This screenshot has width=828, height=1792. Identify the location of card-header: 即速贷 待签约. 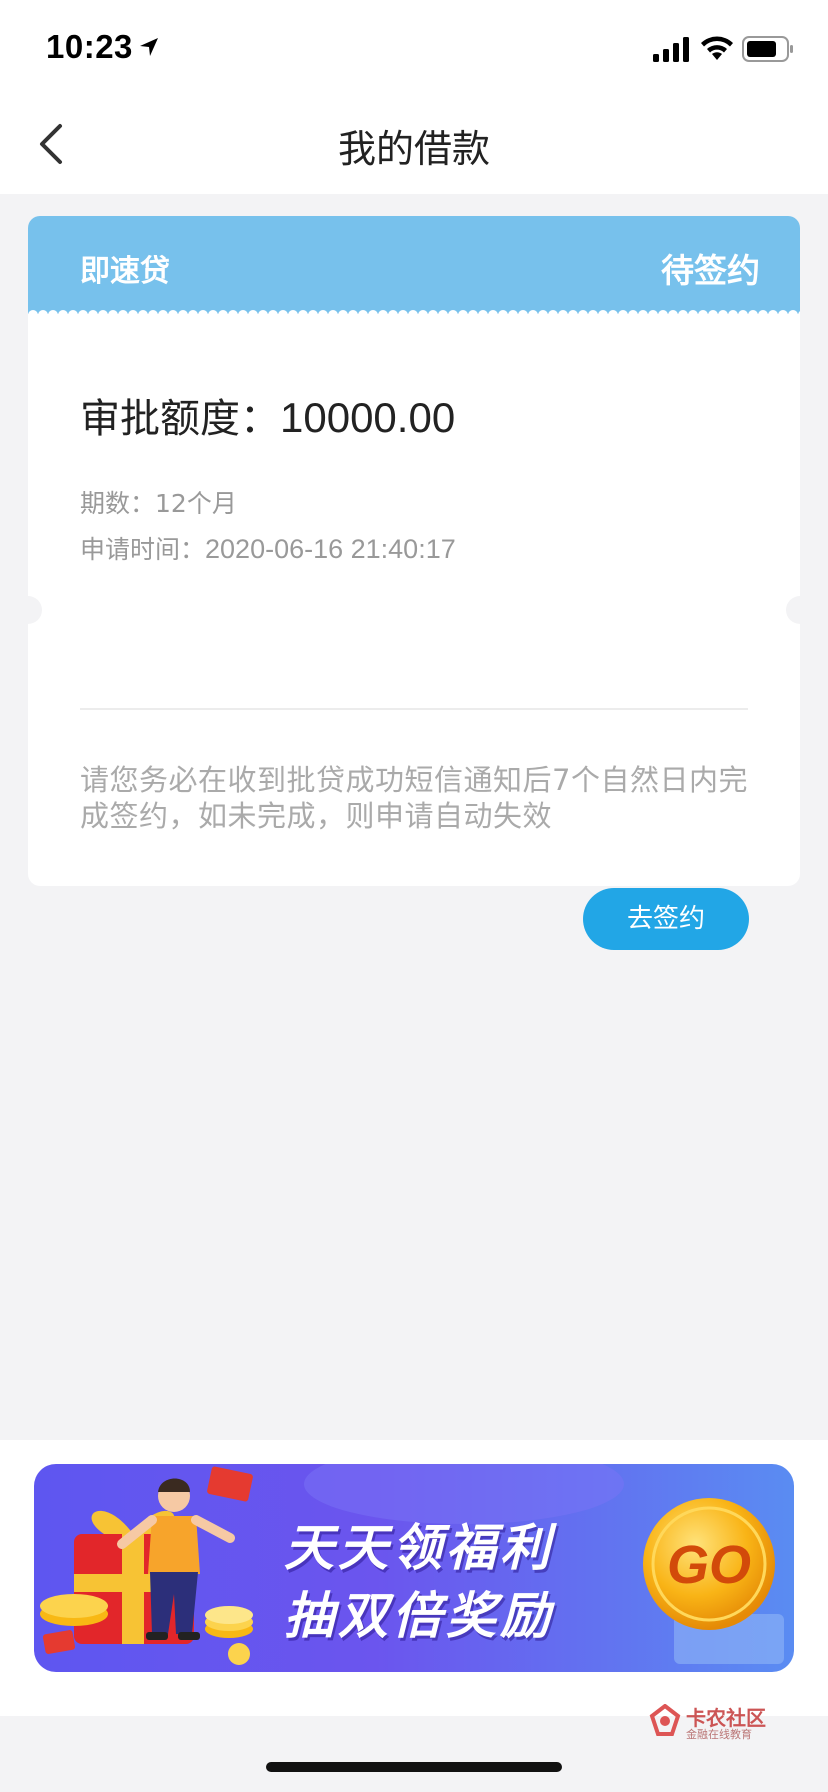
(414, 265).